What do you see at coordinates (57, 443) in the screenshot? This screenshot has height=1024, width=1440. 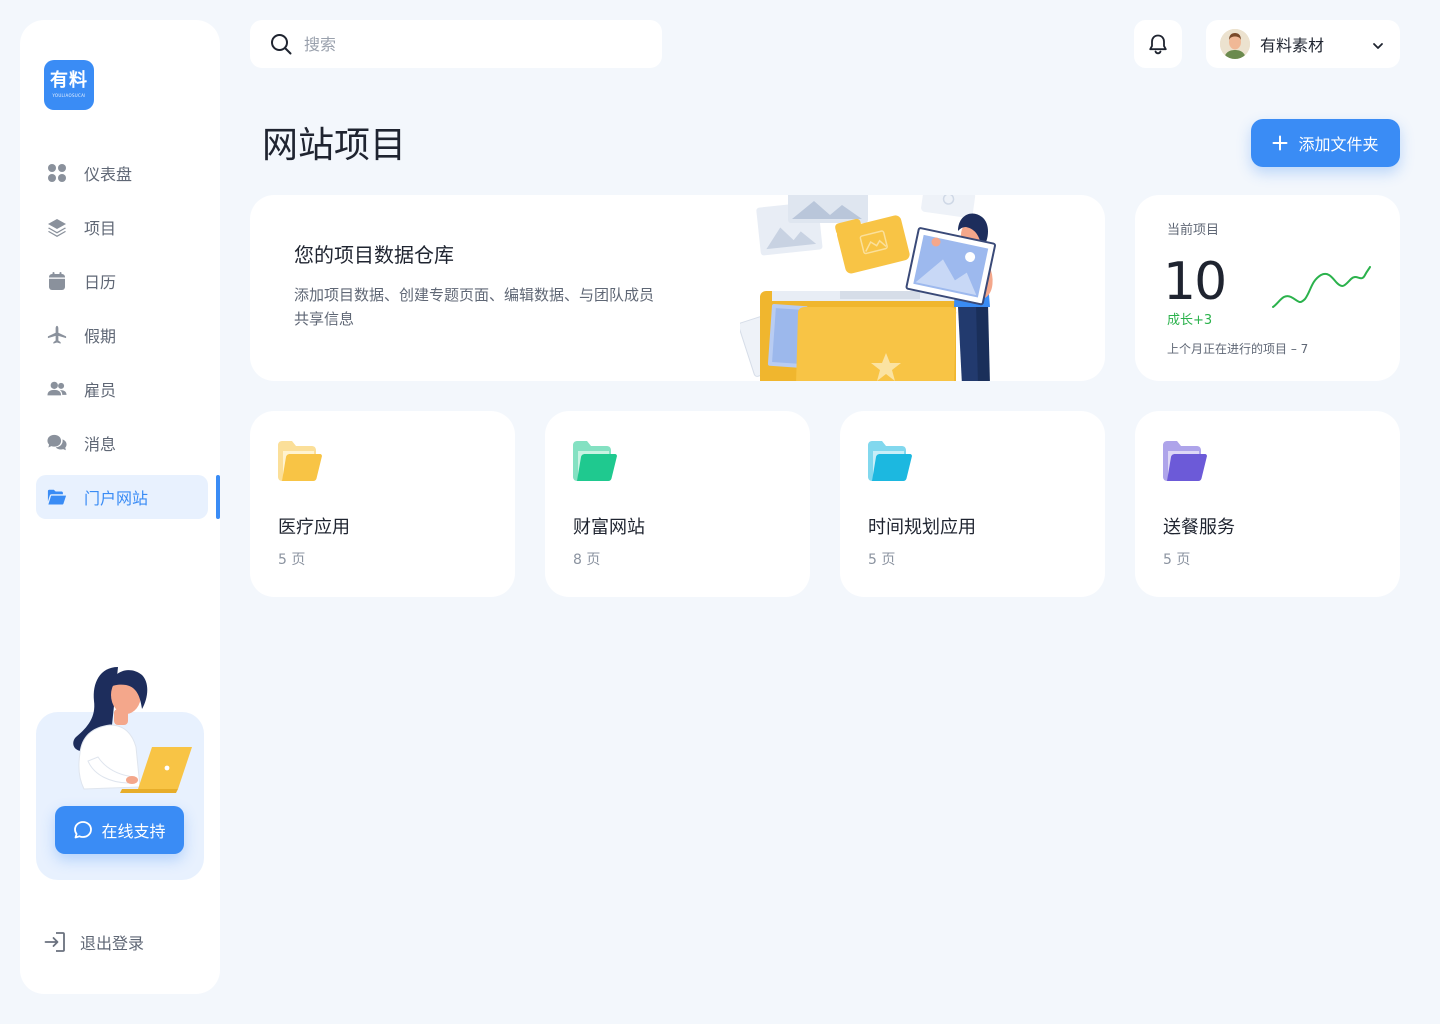 I see `chat-icon` at bounding box center [57, 443].